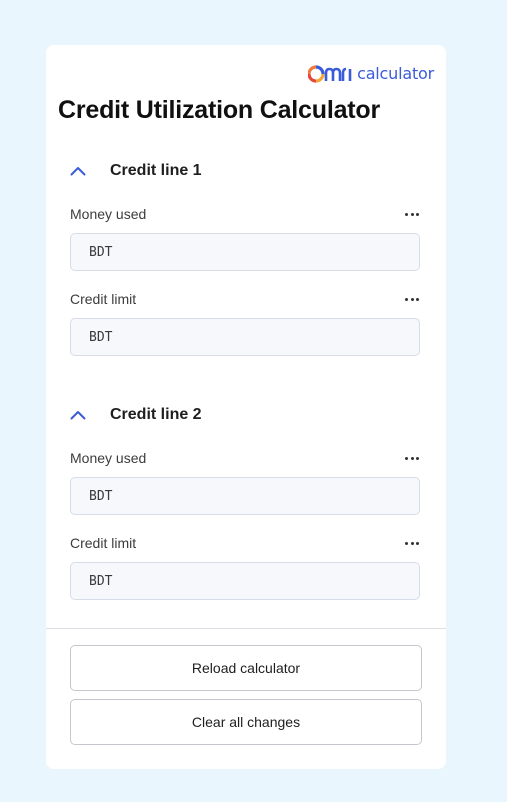 This screenshot has height=802, width=507. What do you see at coordinates (330, 73) in the screenshot?
I see `omni-logo-mark-icon` at bounding box center [330, 73].